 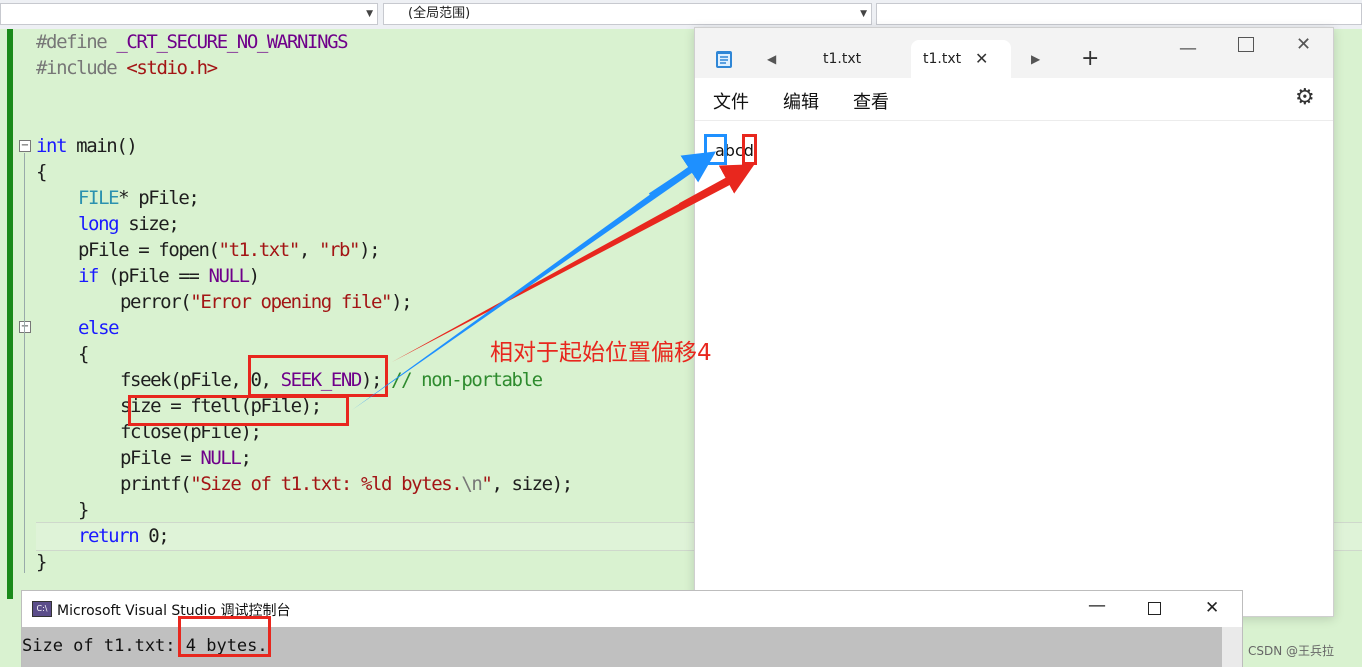 I want to click on minimize-icon: —, so click(x=1097, y=605).